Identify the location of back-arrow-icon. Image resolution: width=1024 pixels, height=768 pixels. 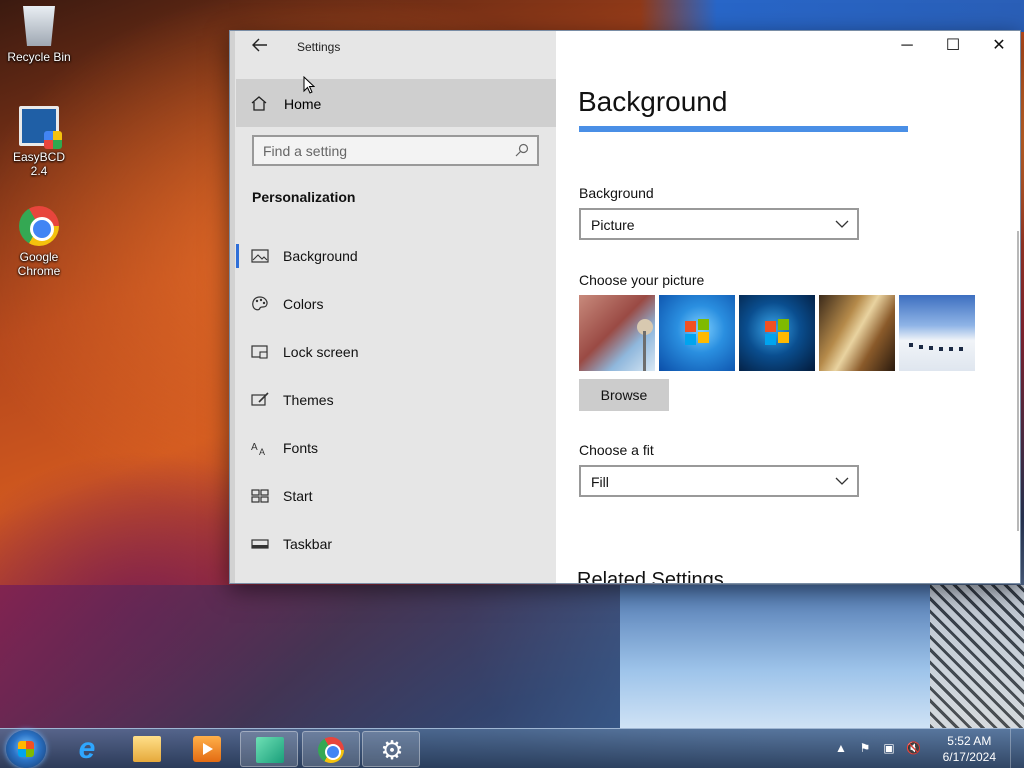
(259, 45).